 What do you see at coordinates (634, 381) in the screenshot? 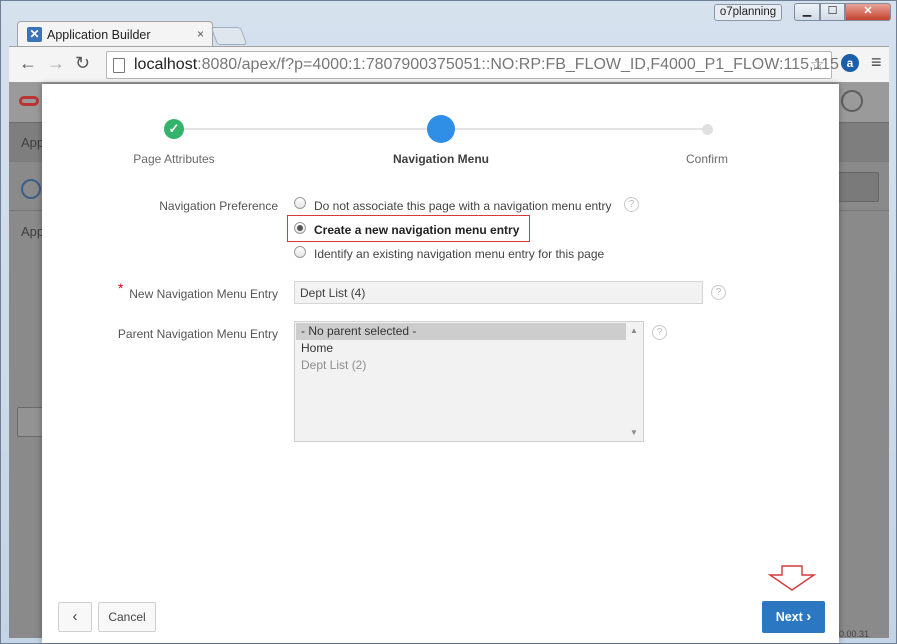
I see `listbox-scrollbar: ▲ ▼` at bounding box center [634, 381].